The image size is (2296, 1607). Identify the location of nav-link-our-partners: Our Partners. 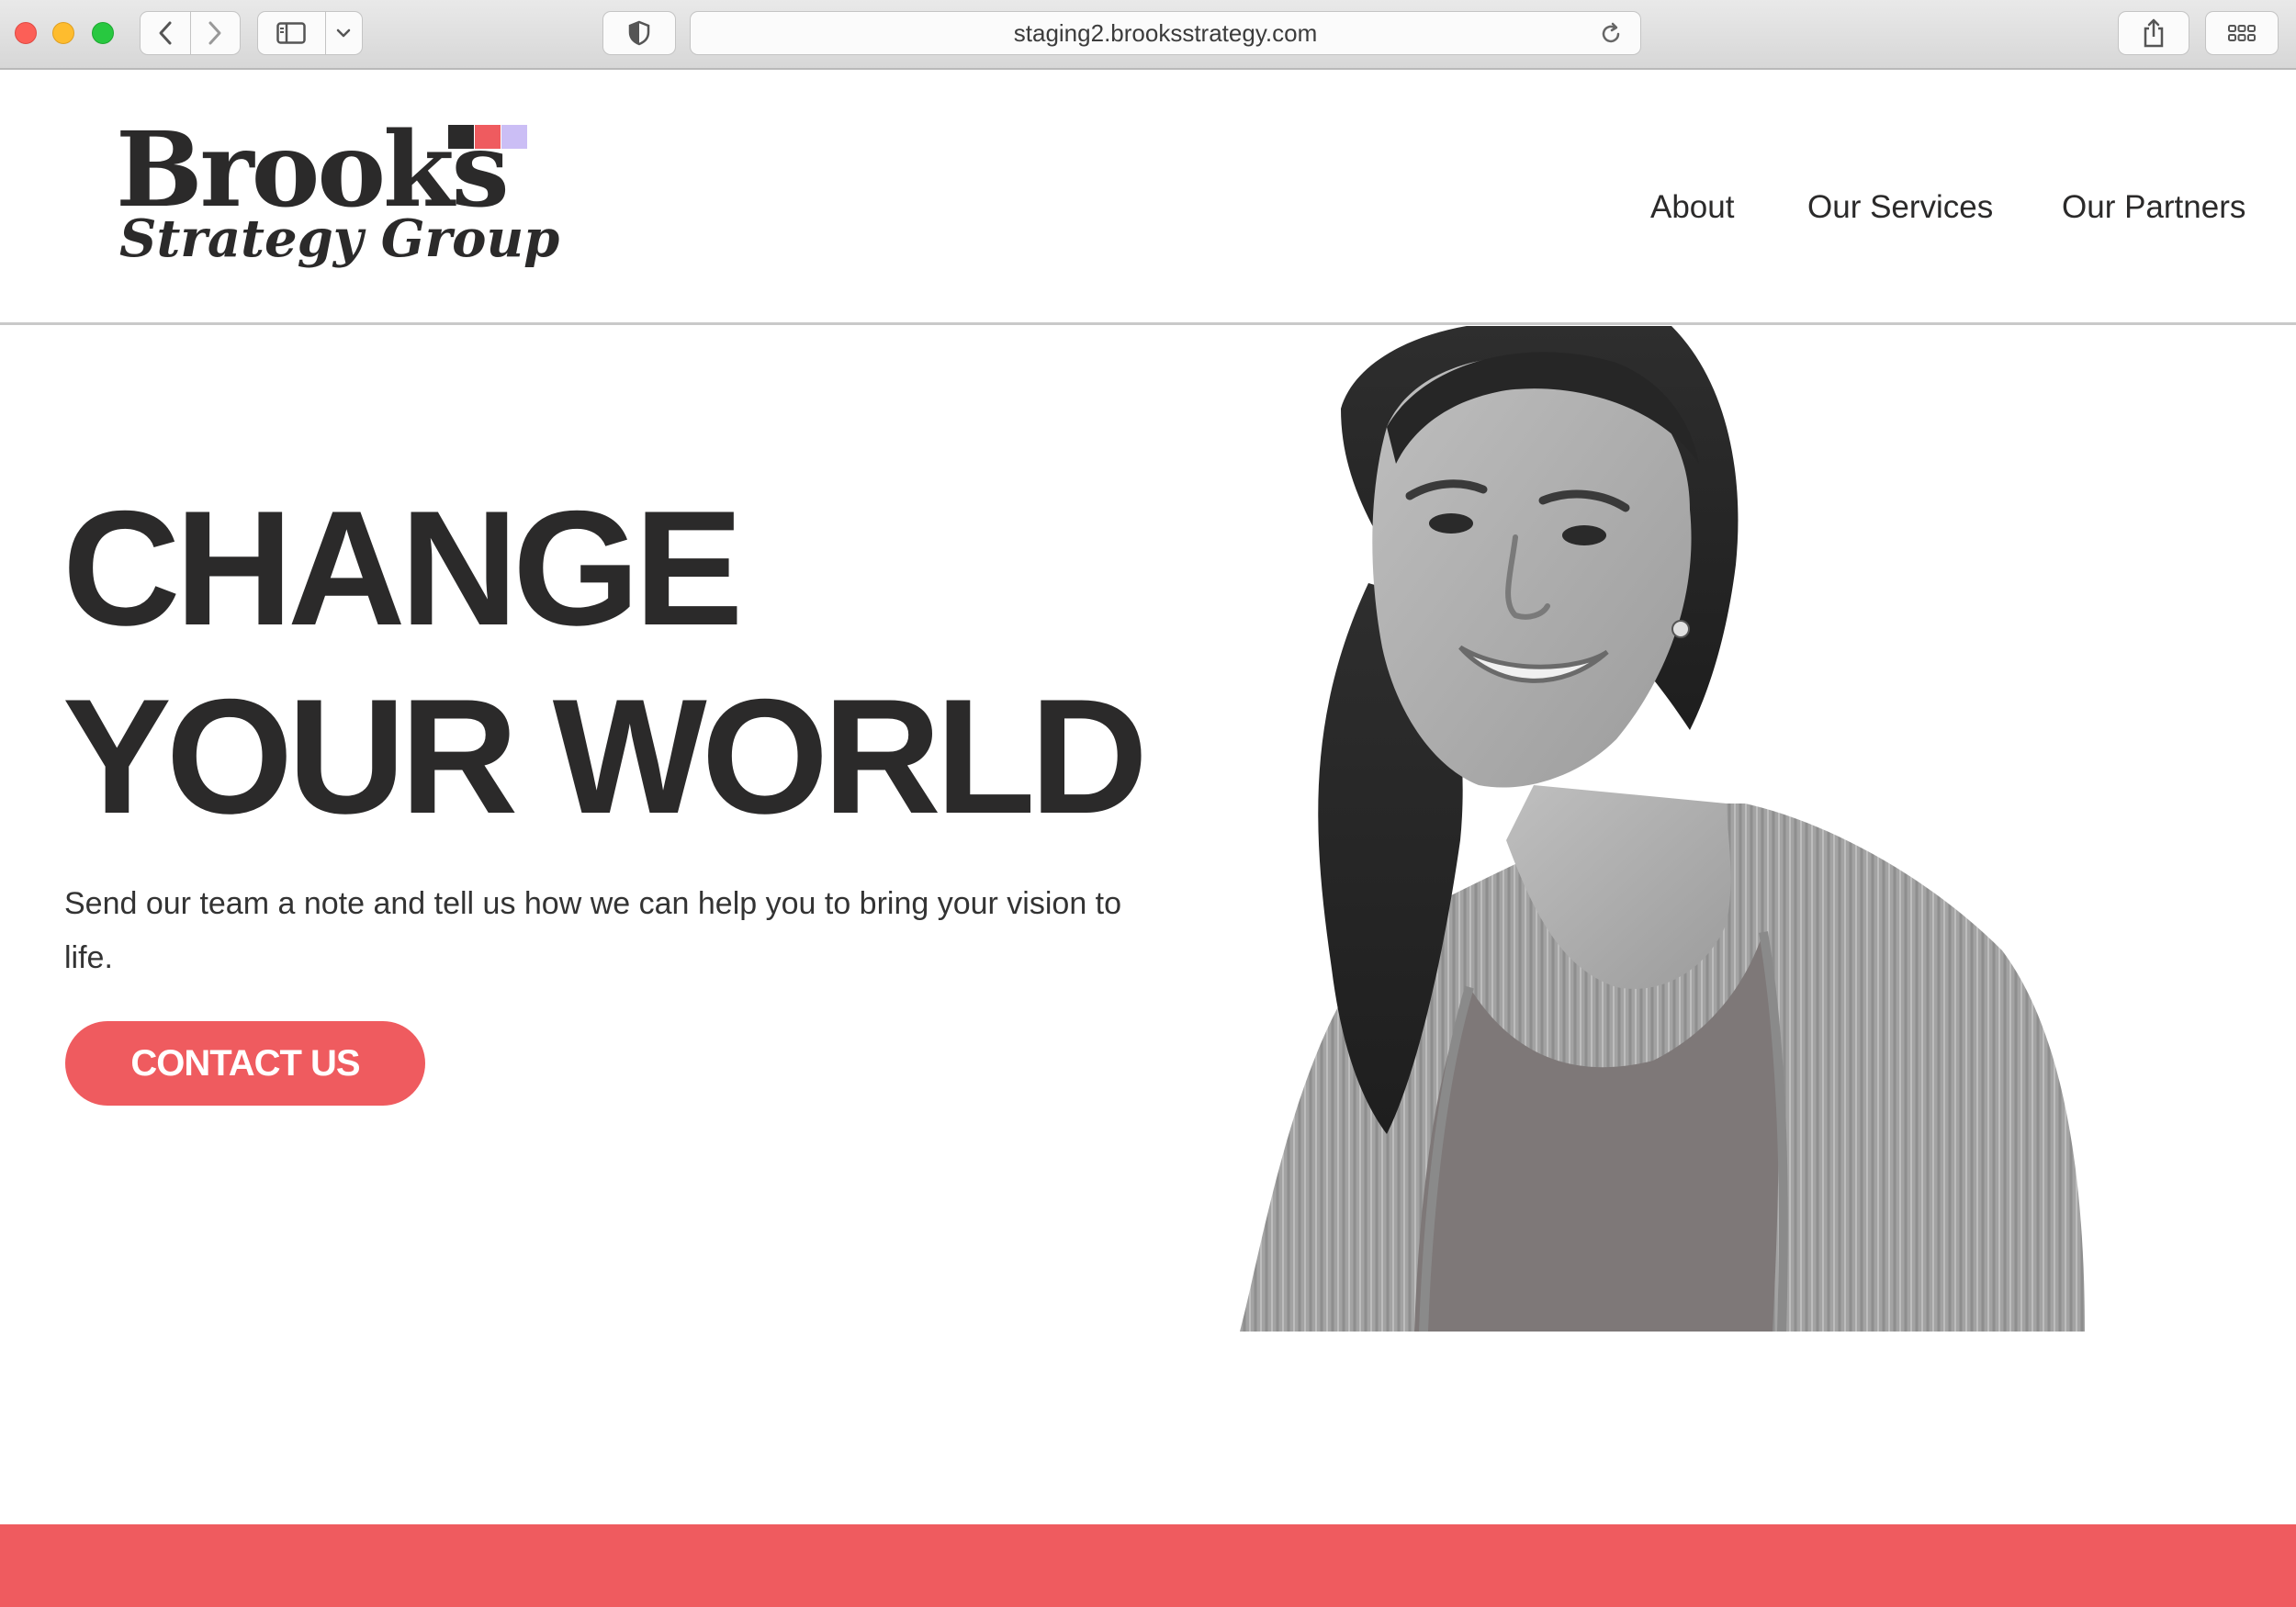
(2153, 207).